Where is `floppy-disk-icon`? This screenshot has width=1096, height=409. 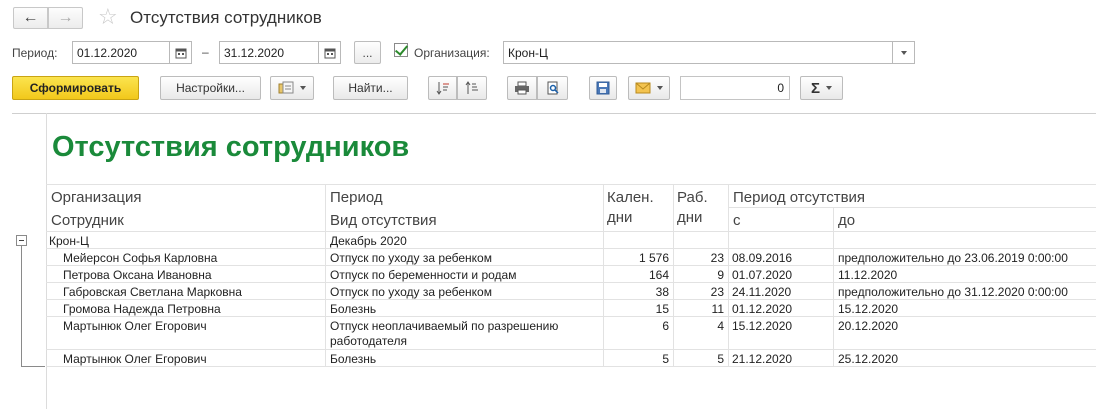
floppy-disk-icon is located at coordinates (603, 88).